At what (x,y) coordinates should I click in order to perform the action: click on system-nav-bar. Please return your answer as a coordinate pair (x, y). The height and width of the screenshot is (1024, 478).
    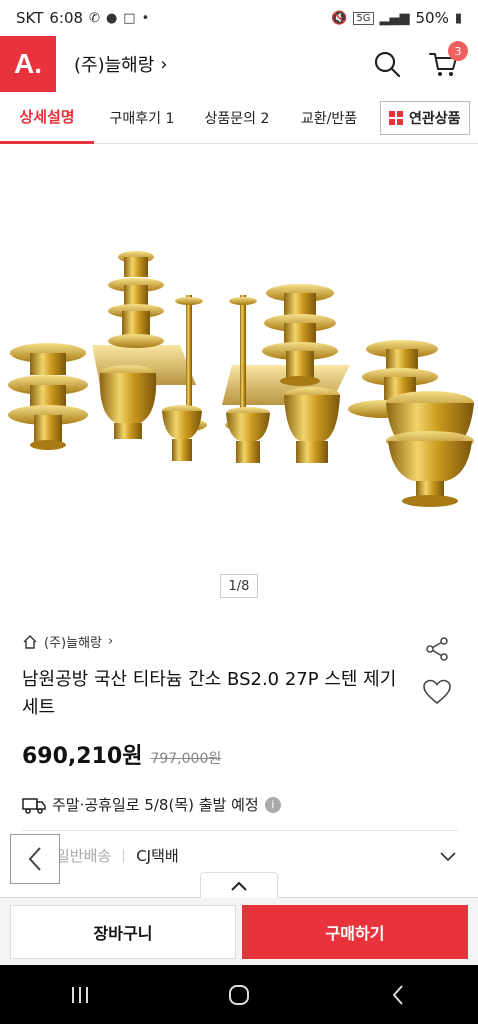
    Looking at the image, I should click on (239, 994).